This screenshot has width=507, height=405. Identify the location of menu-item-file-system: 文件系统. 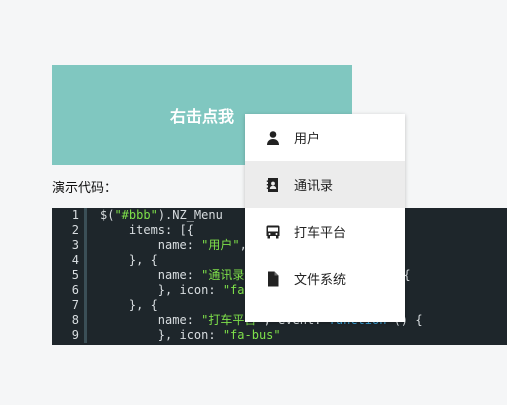
(325, 278).